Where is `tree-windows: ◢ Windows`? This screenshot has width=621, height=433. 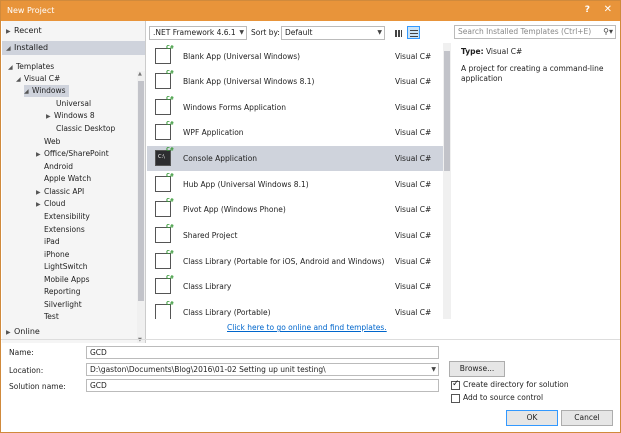 tree-windows: ◢ Windows is located at coordinates (47, 91).